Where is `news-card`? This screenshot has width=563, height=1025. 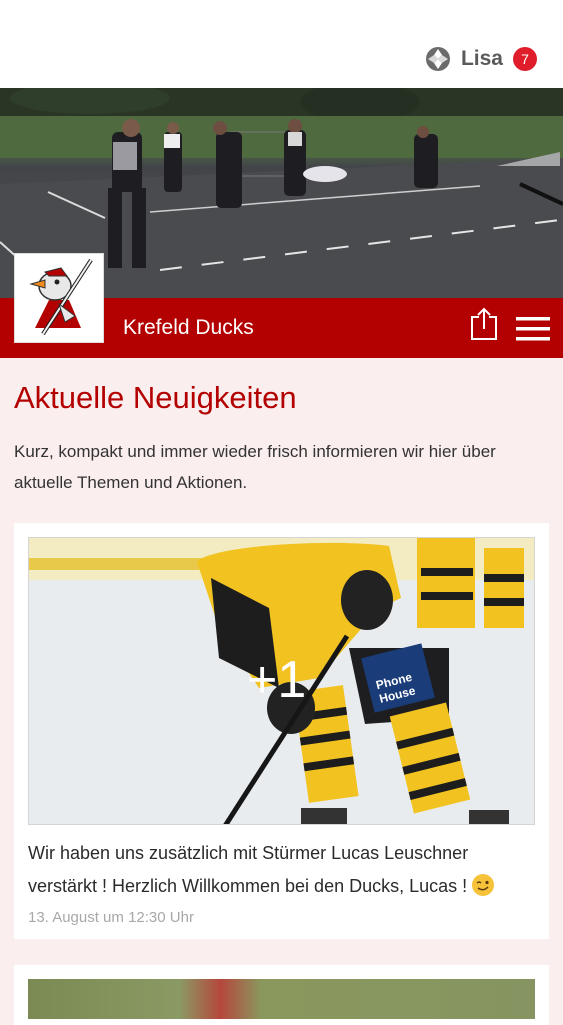 news-card is located at coordinates (281, 995).